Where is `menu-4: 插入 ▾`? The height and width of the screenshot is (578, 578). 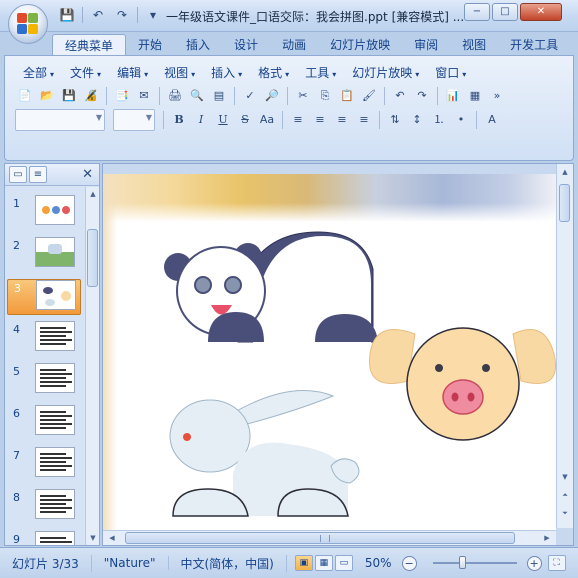
menu-4: 插入 ▾ is located at coordinates (226, 72).